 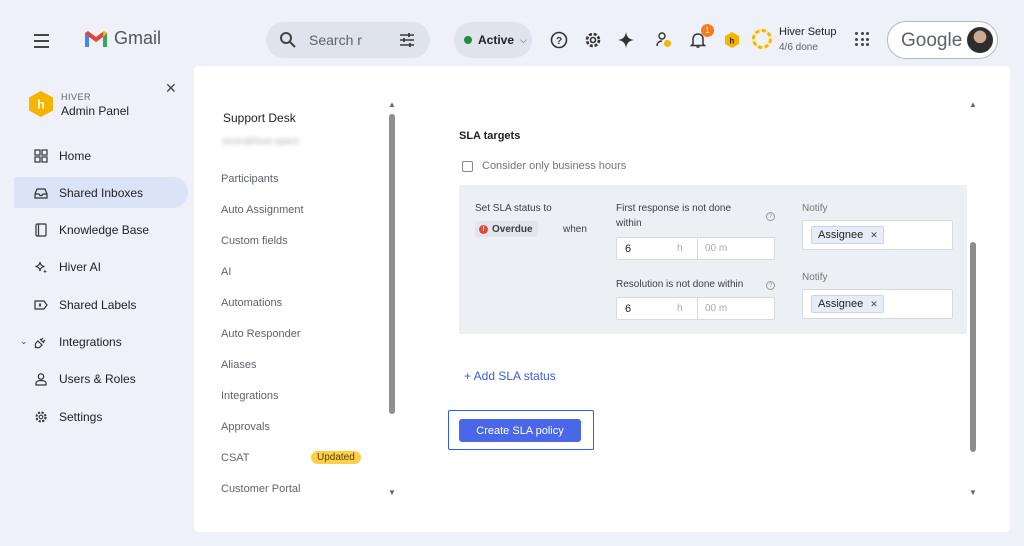 What do you see at coordinates (762, 39) in the screenshot?
I see `setup-progress-ring-icon` at bounding box center [762, 39].